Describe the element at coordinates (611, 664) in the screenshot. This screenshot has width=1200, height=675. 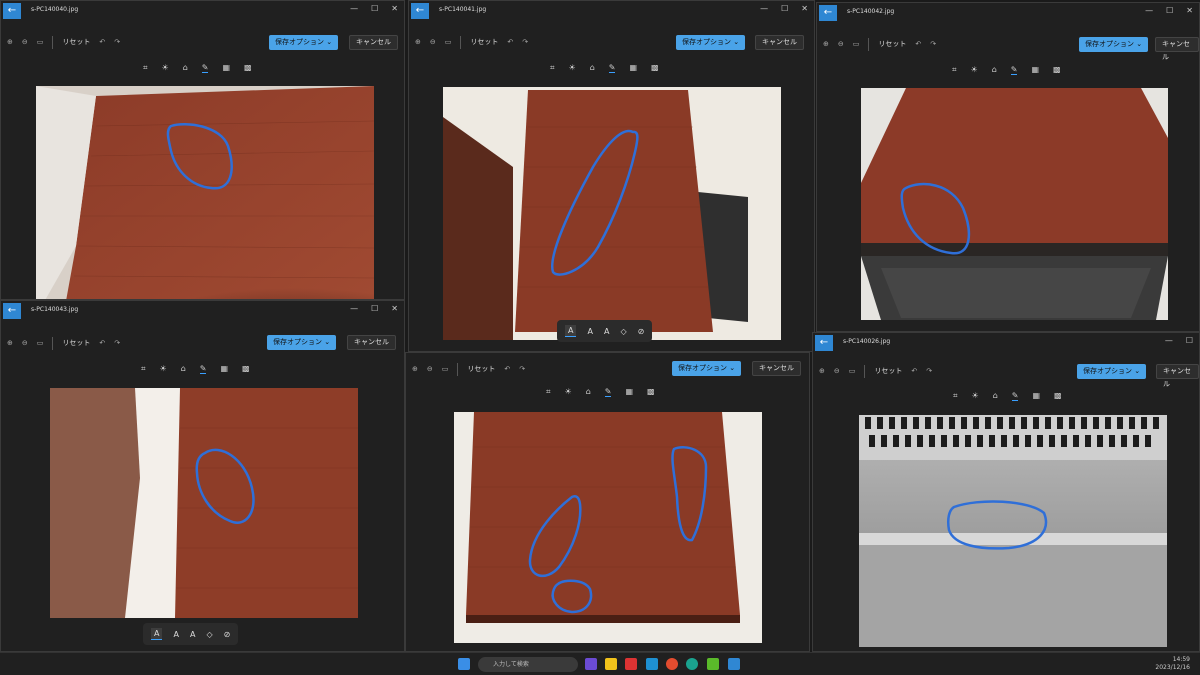
I see `folder-icon` at that location.